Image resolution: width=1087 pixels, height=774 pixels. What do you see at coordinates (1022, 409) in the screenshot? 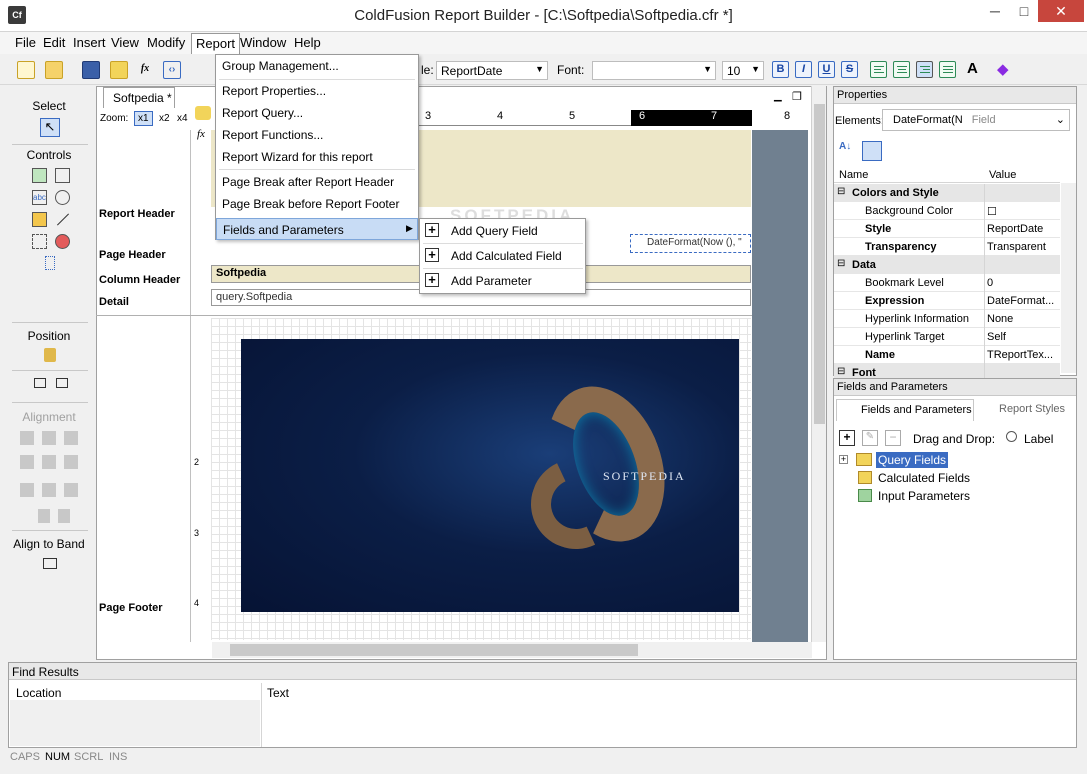
I see `tab-report-styles: Report Styles` at bounding box center [1022, 409].